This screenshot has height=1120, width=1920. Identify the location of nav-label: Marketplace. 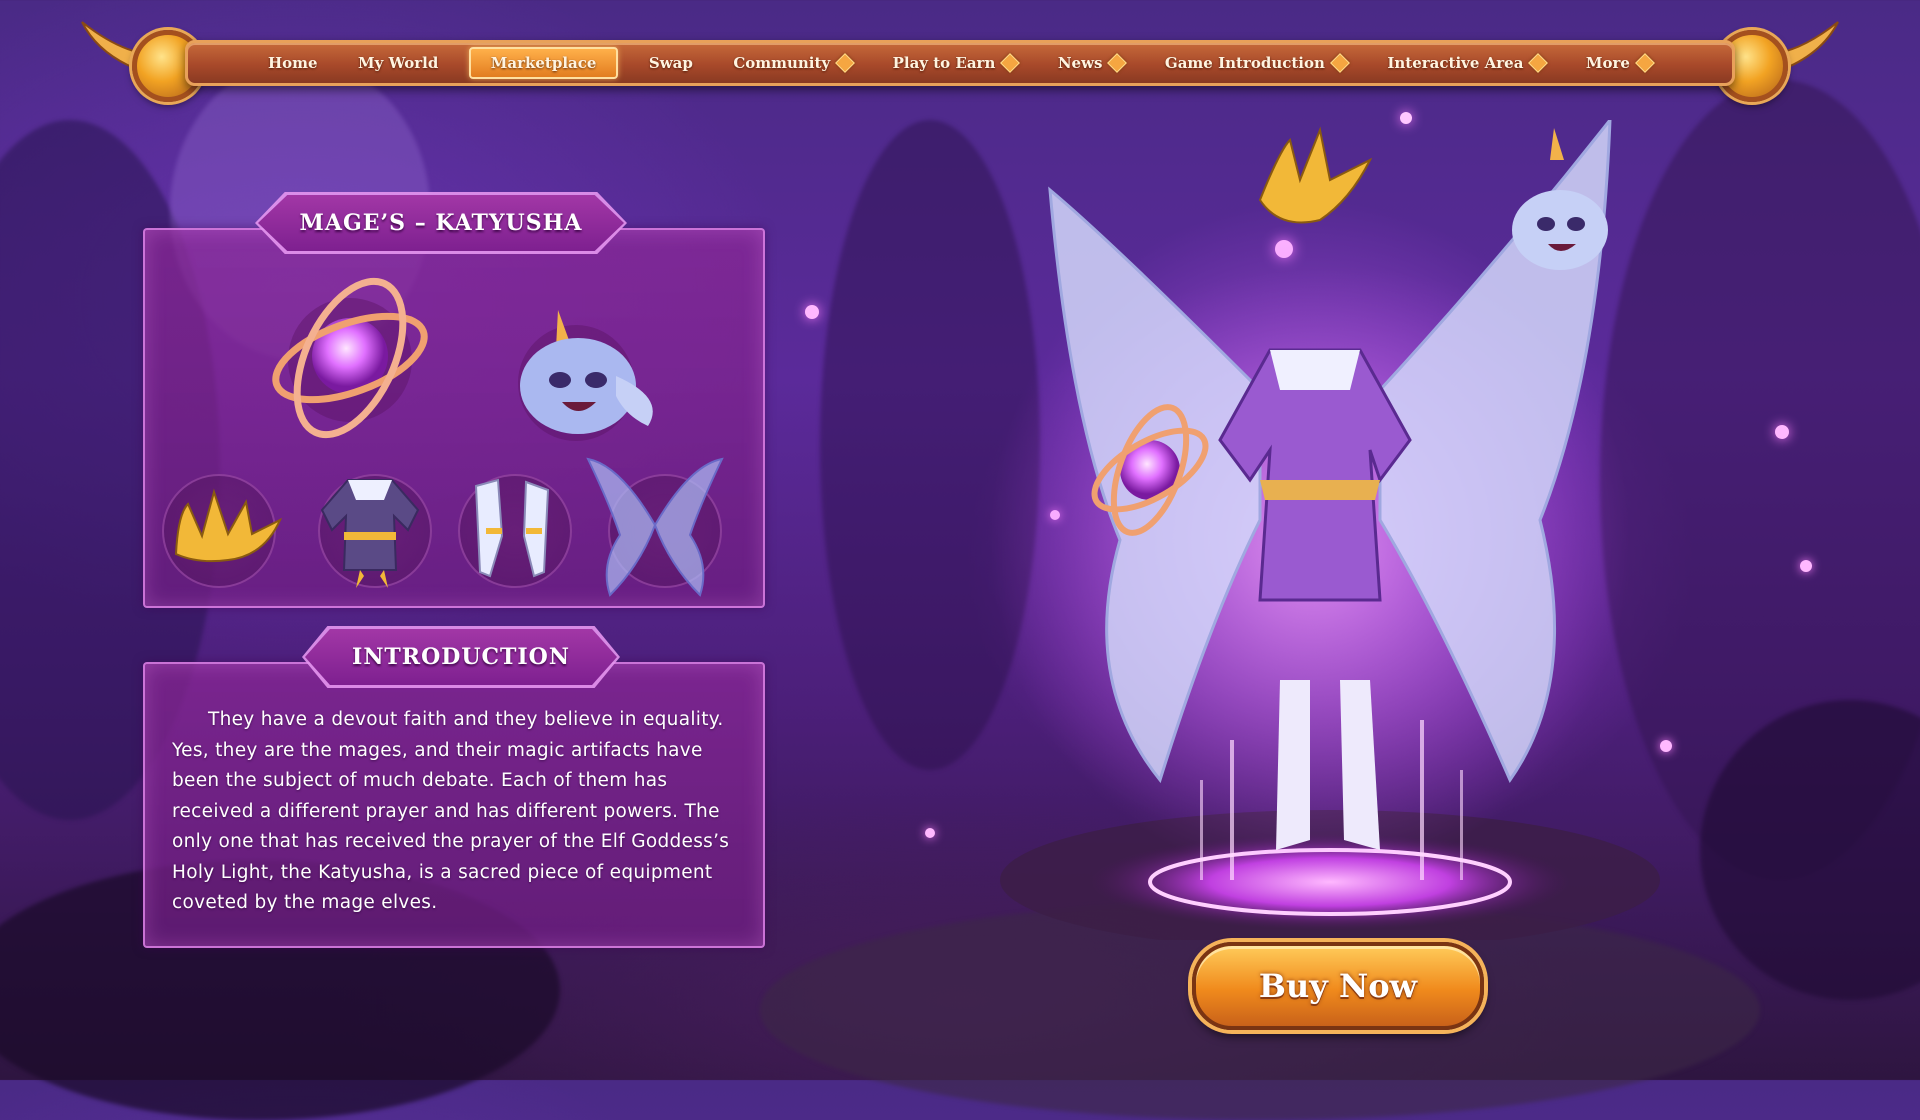
(543, 63).